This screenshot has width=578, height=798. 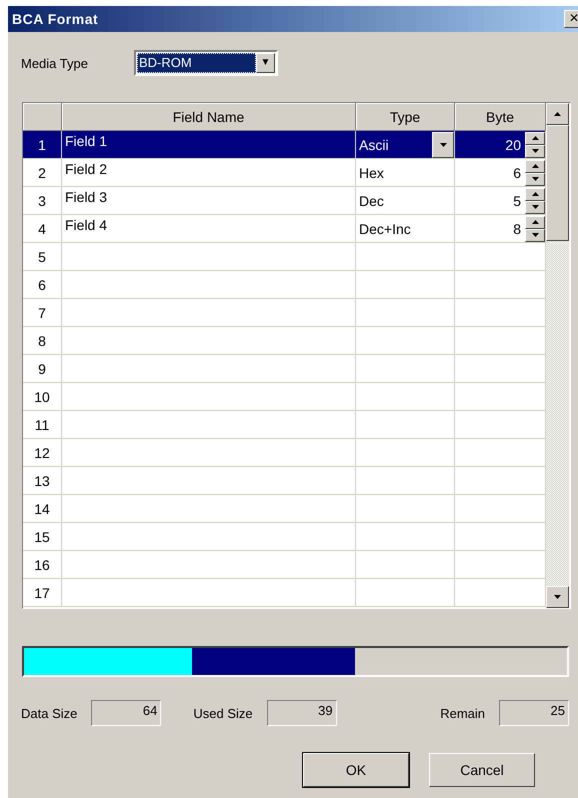 What do you see at coordinates (49, 713) in the screenshot?
I see `size-label: Data Size` at bounding box center [49, 713].